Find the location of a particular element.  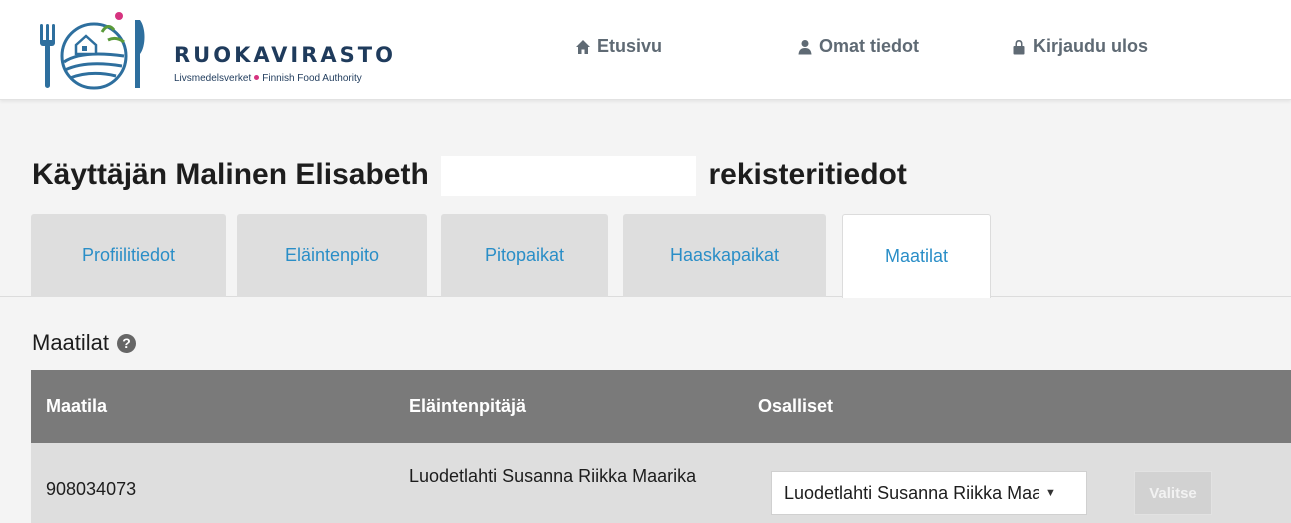

nav-home-link: Etusivu is located at coordinates (618, 46).